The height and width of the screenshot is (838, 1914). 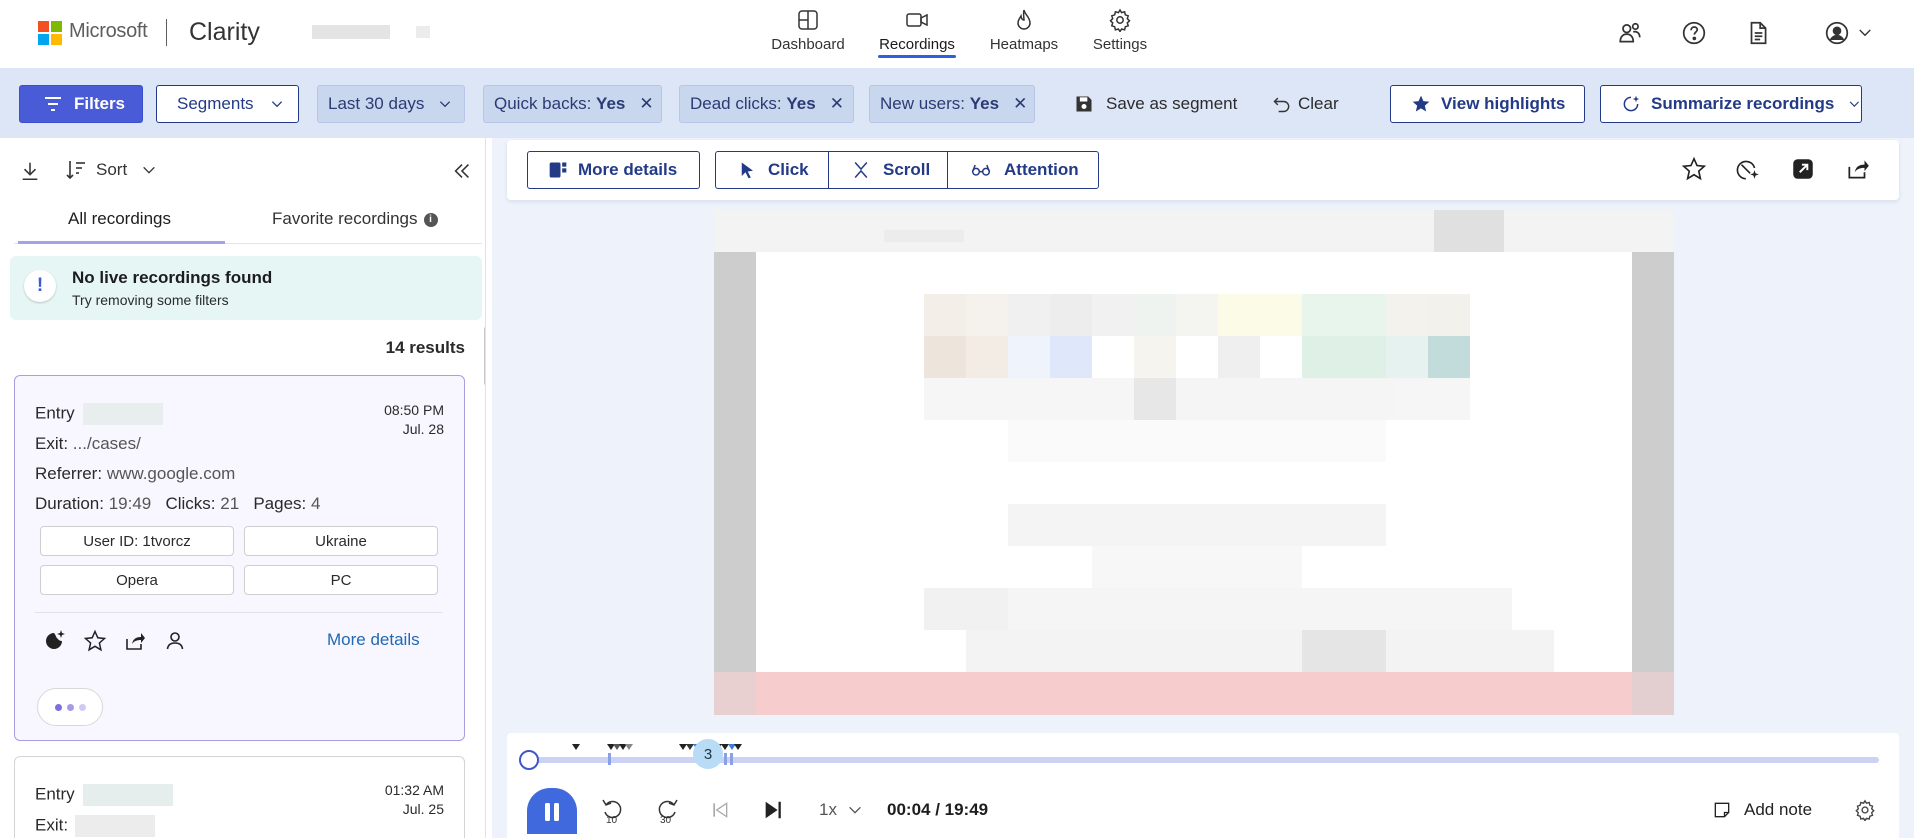 I want to click on brand-divider, so click(x=166, y=32).